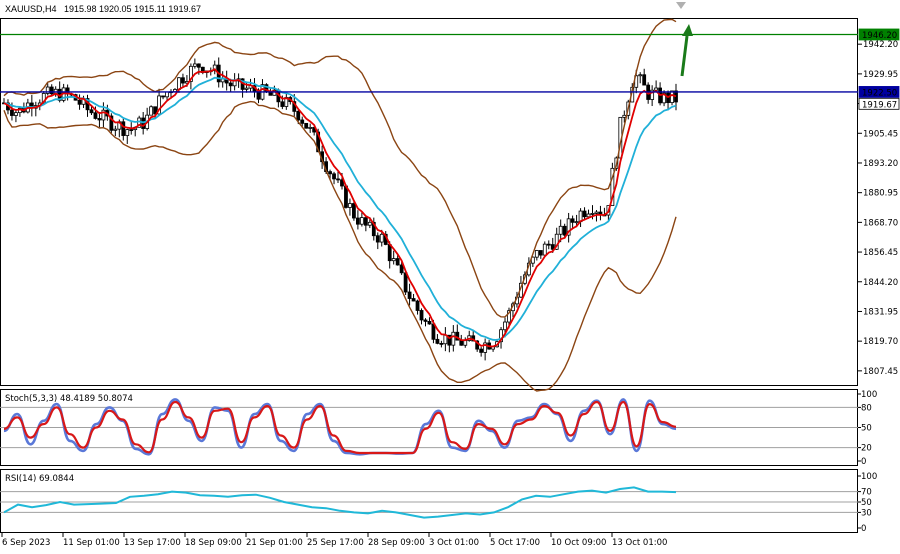  I want to click on time-tick-label: 13 Oct 01:00, so click(639, 543).